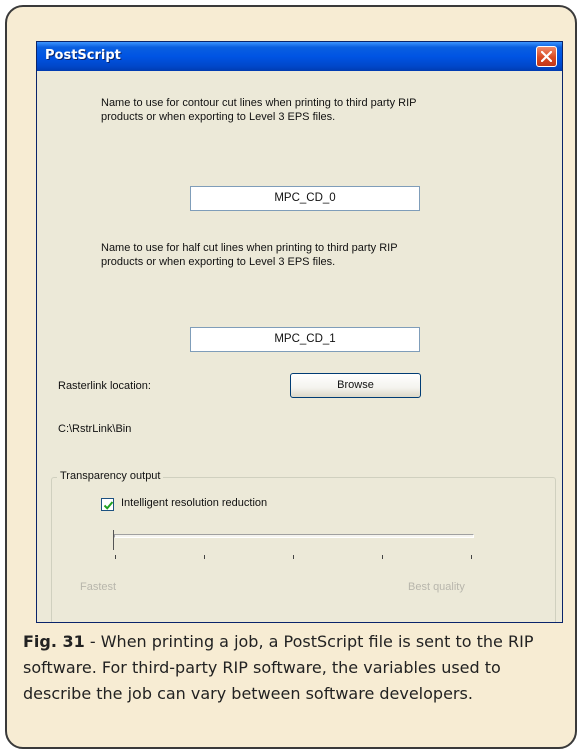  Describe the element at coordinates (83, 55) in the screenshot. I see `dialog-title: PostScript` at that location.